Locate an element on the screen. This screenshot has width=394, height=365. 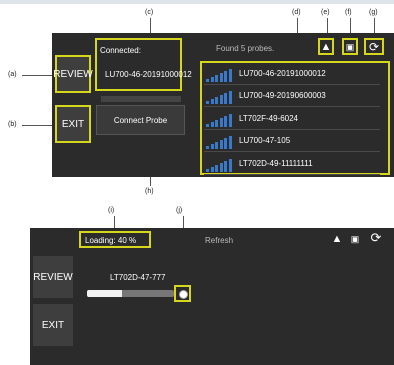
cancel-icon is located at coordinates (183, 294).